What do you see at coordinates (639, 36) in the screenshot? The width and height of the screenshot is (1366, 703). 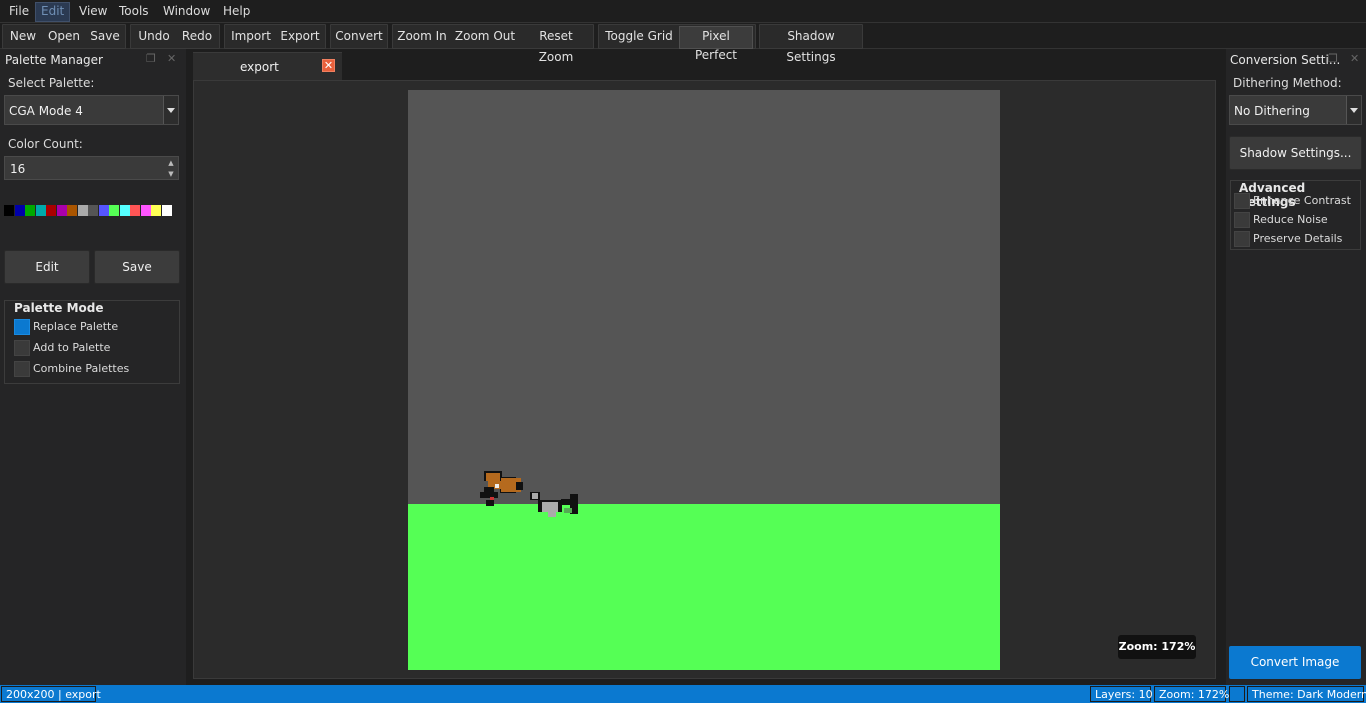 I see `toggle-grid-button: Toggle Grid` at bounding box center [639, 36].